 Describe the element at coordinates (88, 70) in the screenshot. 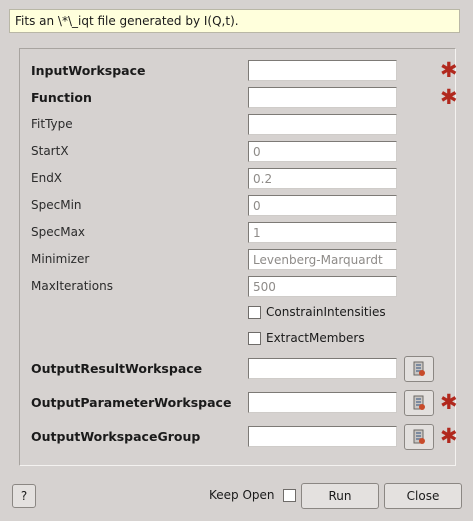

I see `input-workspace-label: InputWorkspace` at that location.